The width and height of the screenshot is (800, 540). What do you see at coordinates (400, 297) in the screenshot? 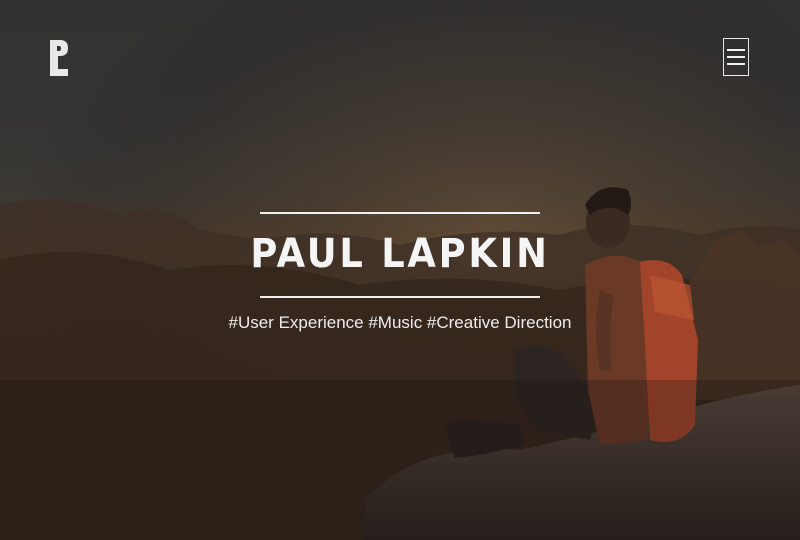
I see `title-rule-bottom` at bounding box center [400, 297].